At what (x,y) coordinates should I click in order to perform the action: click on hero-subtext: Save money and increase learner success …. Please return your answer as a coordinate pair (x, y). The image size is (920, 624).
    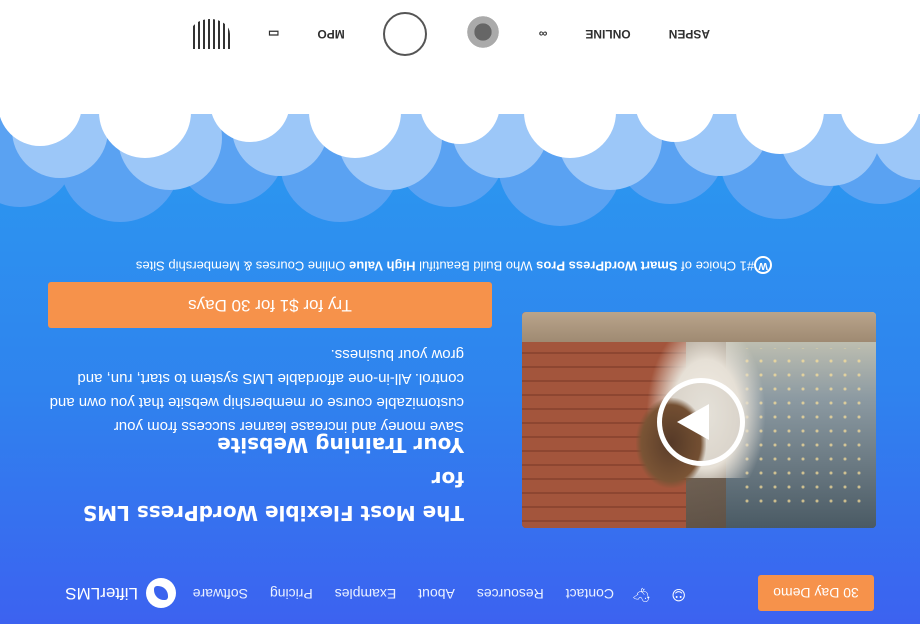
    Looking at the image, I should click on (256, 390).